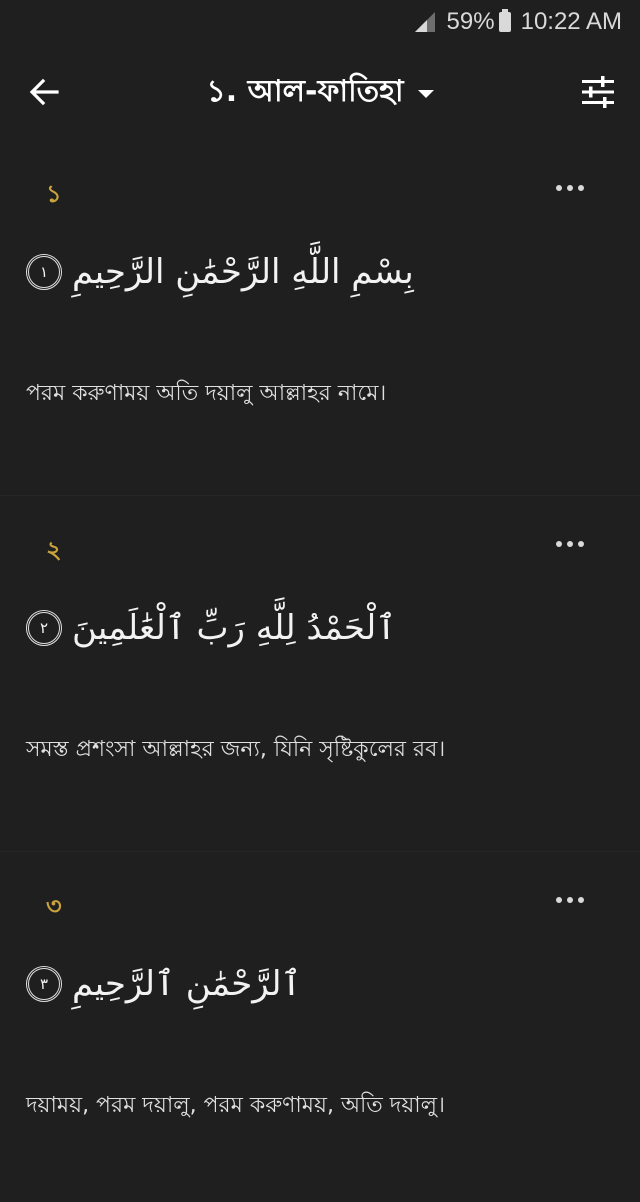  What do you see at coordinates (320, 984) in the screenshot?
I see `arabic-text: ٱلرَّحْمَٰنِ ٱلرَّحِيمِ ٣` at bounding box center [320, 984].